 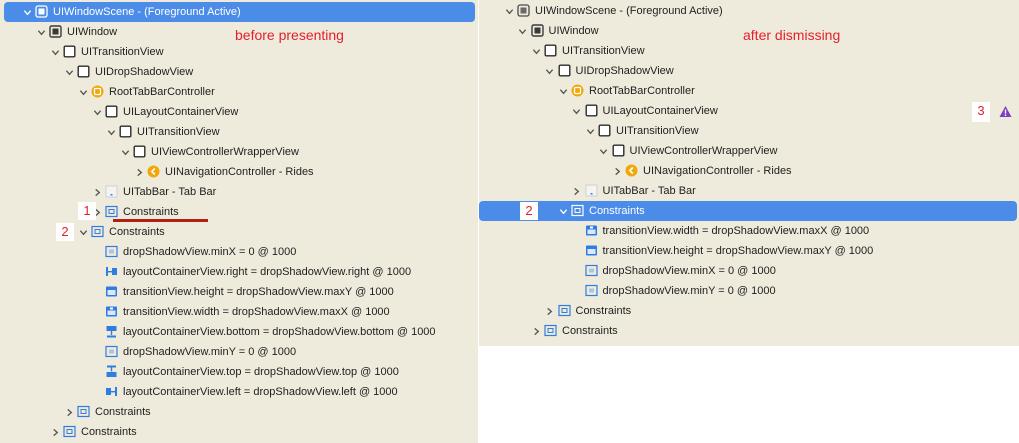 What do you see at coordinates (1005, 111) in the screenshot?
I see `warning-triangle-icon` at bounding box center [1005, 111].